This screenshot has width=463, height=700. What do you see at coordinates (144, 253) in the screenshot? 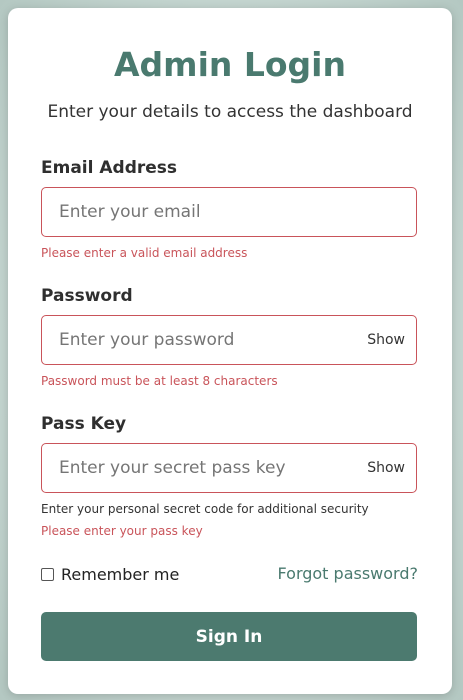
I see `email-error: Please enter a valid email address` at bounding box center [144, 253].